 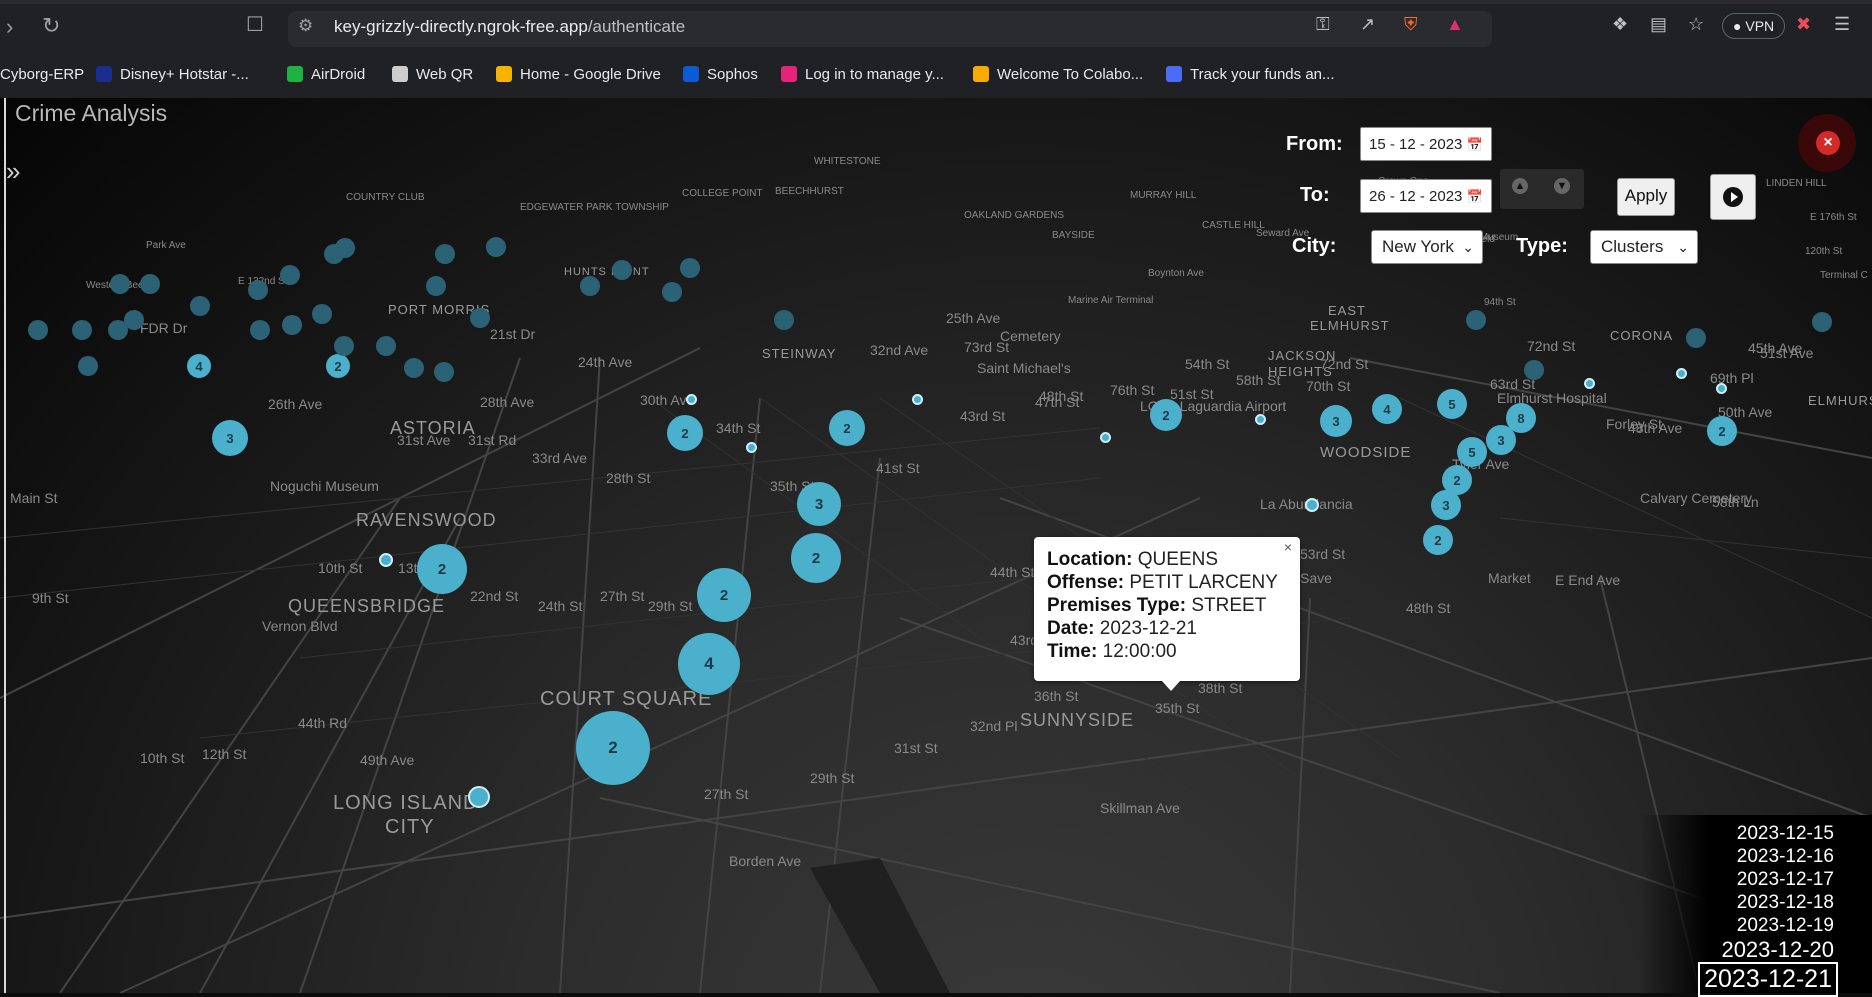 What do you see at coordinates (1323, 24) in the screenshot?
I see `key-icon: ⚿` at bounding box center [1323, 24].